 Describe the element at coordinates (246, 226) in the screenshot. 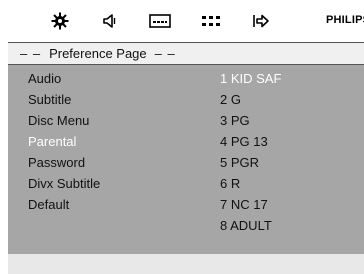

I see `parental-level-8: 8 ADULT` at that location.